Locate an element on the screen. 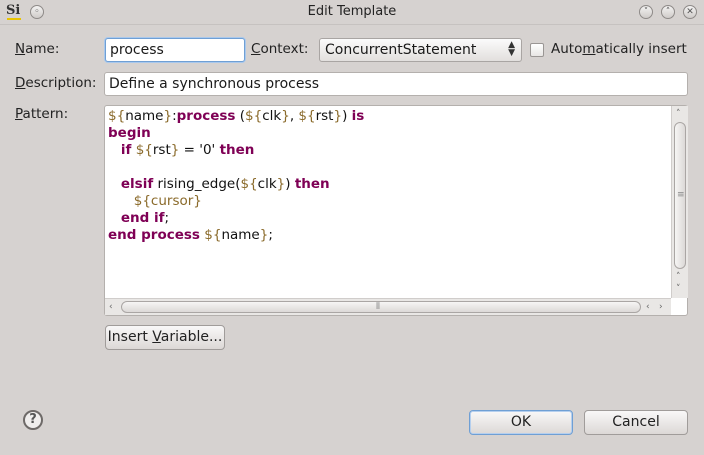  window-title: Edit Template is located at coordinates (352, 11).